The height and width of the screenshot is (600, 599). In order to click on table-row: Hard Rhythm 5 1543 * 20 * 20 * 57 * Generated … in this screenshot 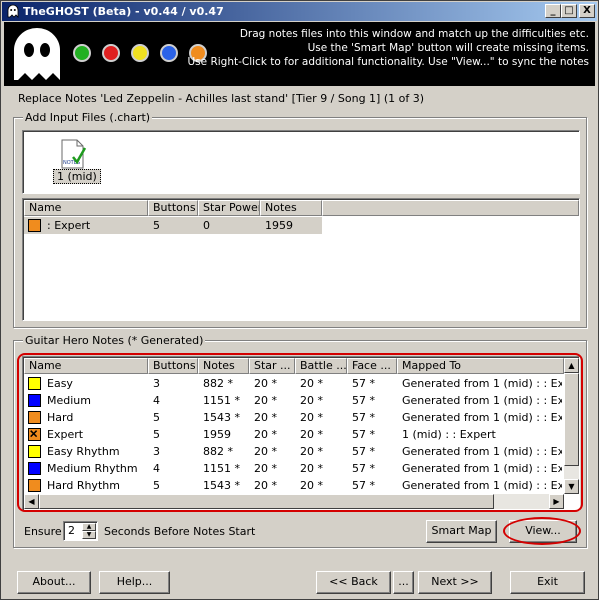, I will do `click(294, 485)`.